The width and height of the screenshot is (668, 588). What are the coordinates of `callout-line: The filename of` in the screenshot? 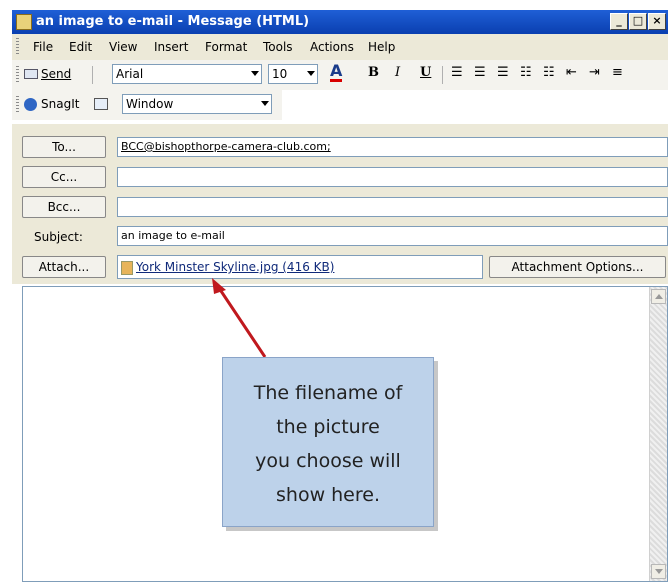 It's located at (328, 393).